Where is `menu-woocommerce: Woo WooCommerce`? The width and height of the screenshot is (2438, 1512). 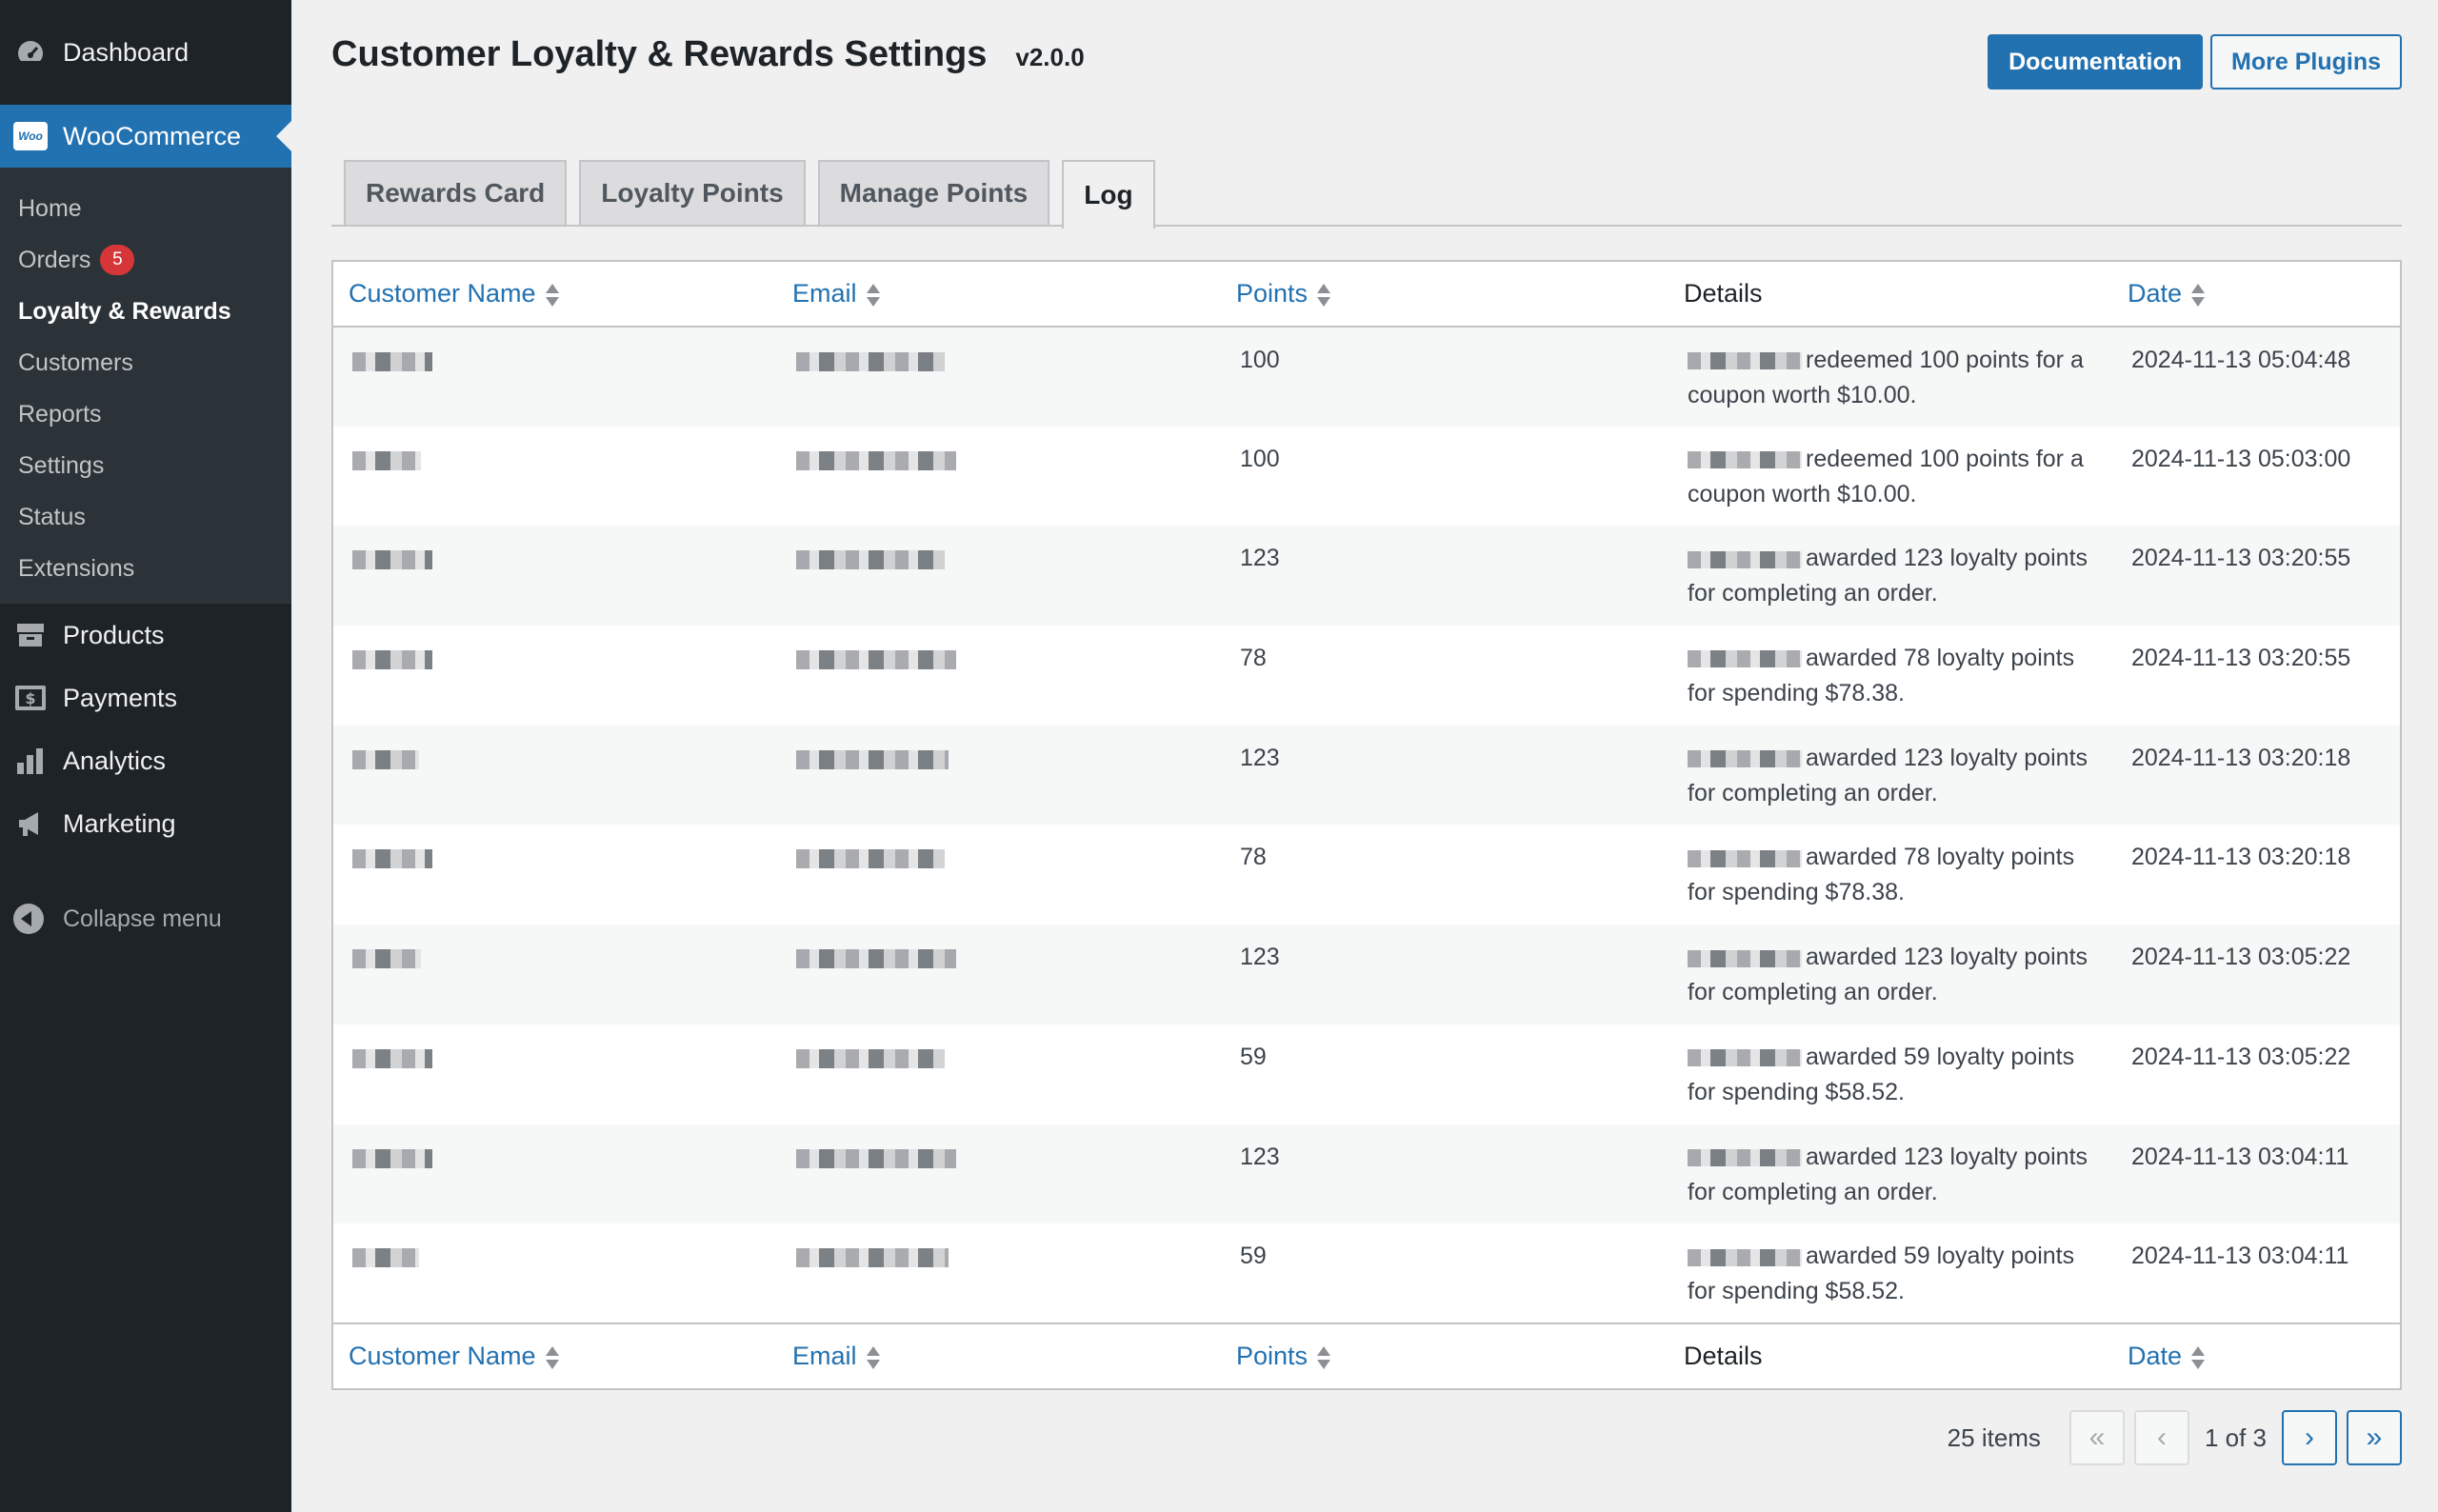
menu-woocommerce: Woo WooCommerce is located at coordinates (145, 136).